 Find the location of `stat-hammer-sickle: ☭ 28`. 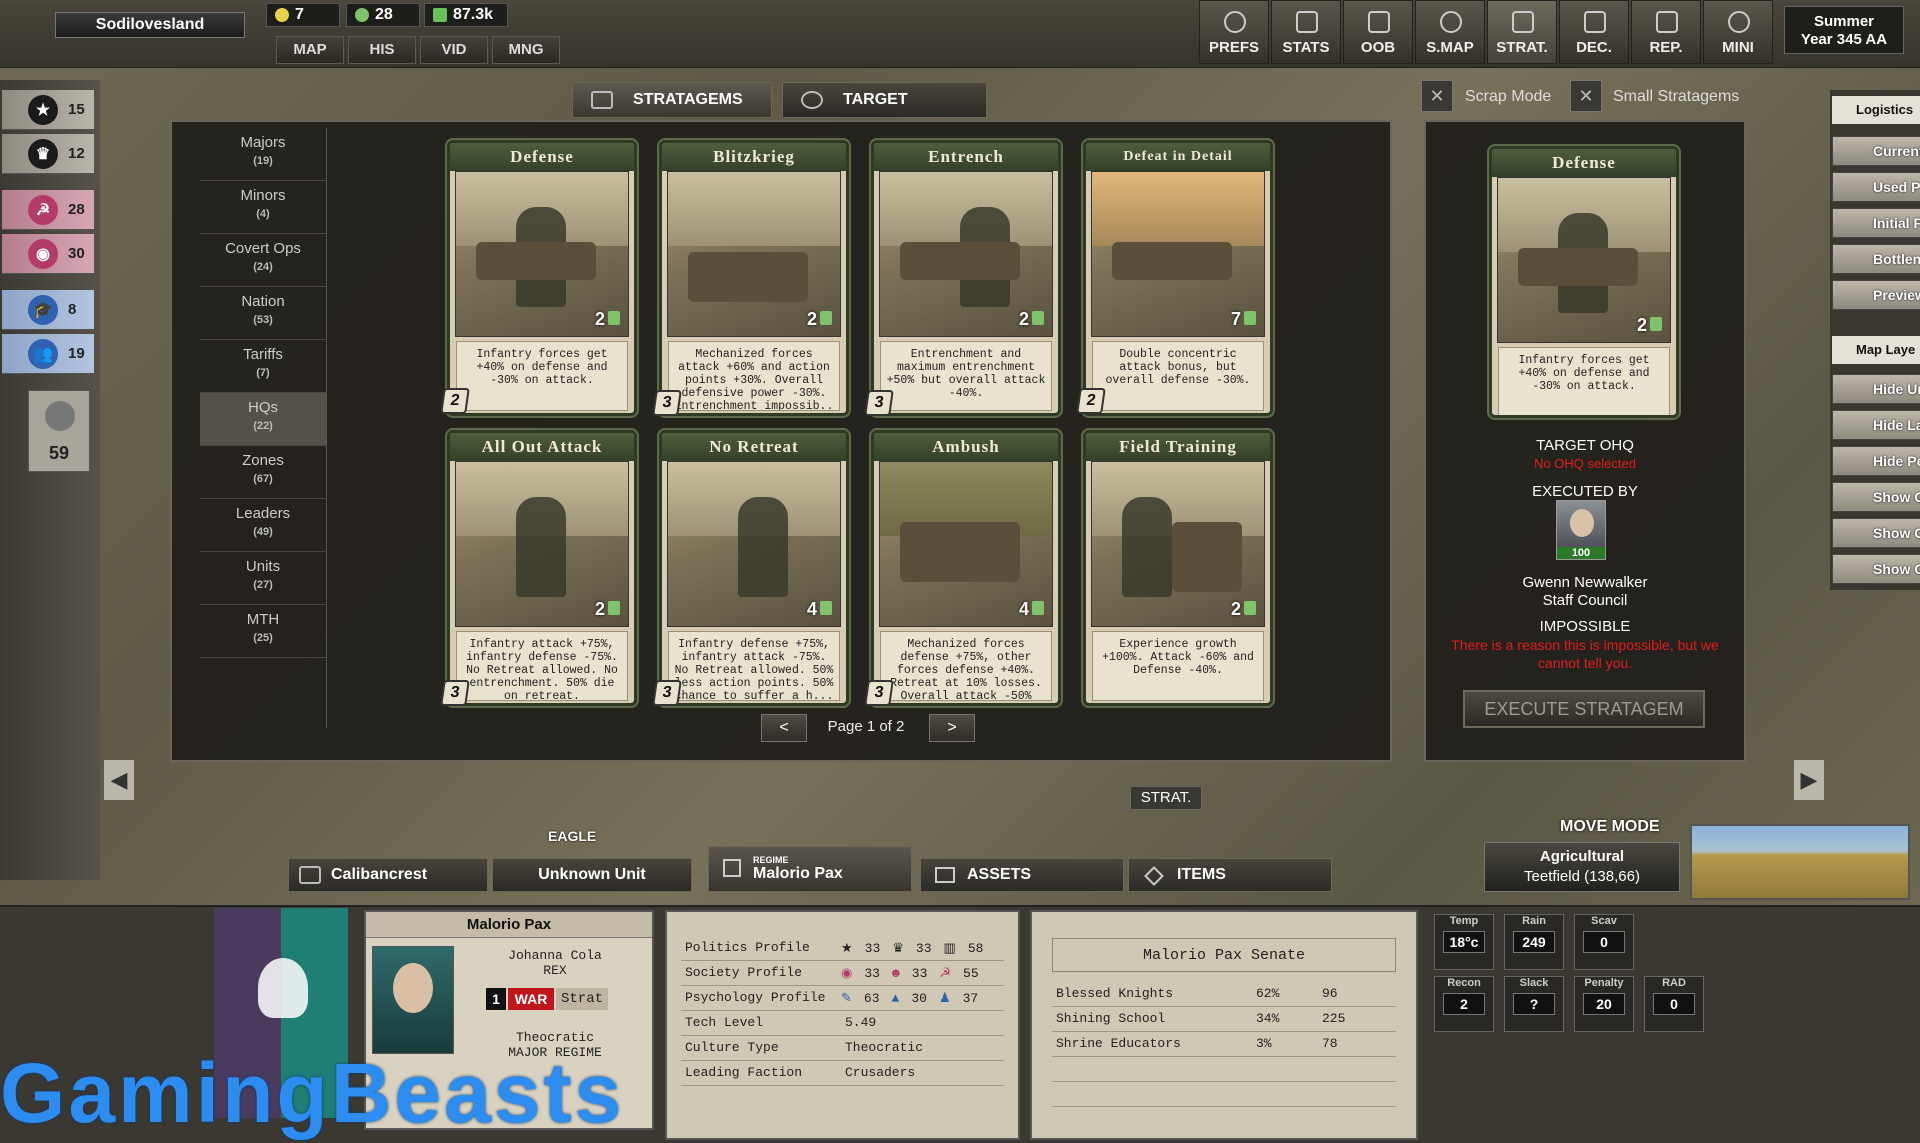

stat-hammer-sickle: ☭ 28 is located at coordinates (48, 210).